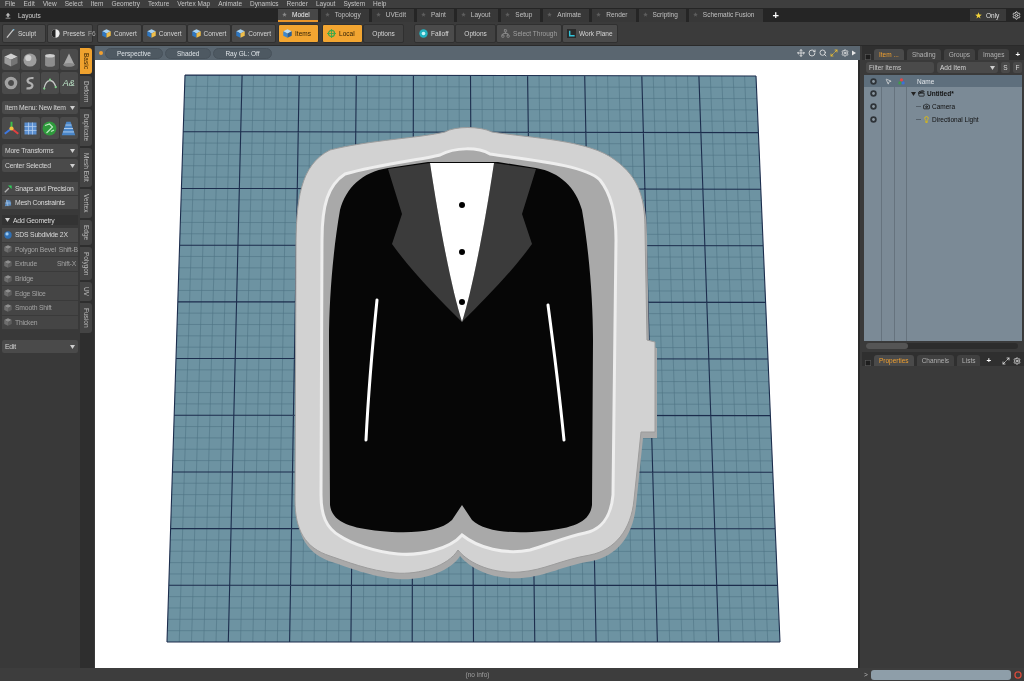 Image resolution: width=1024 pixels, height=681 pixels. I want to click on half-circle-icon, so click(55, 33).